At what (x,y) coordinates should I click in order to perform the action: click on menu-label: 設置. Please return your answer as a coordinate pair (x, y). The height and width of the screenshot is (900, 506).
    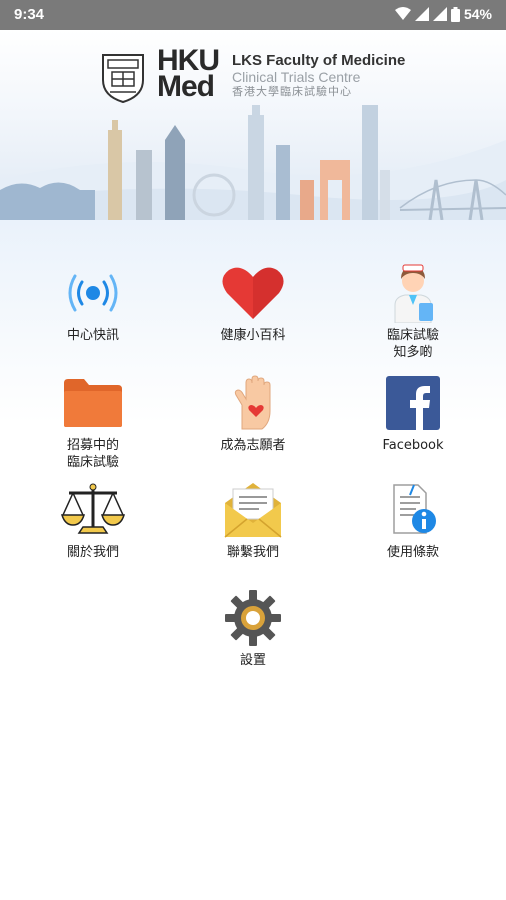
    Looking at the image, I should click on (252, 660).